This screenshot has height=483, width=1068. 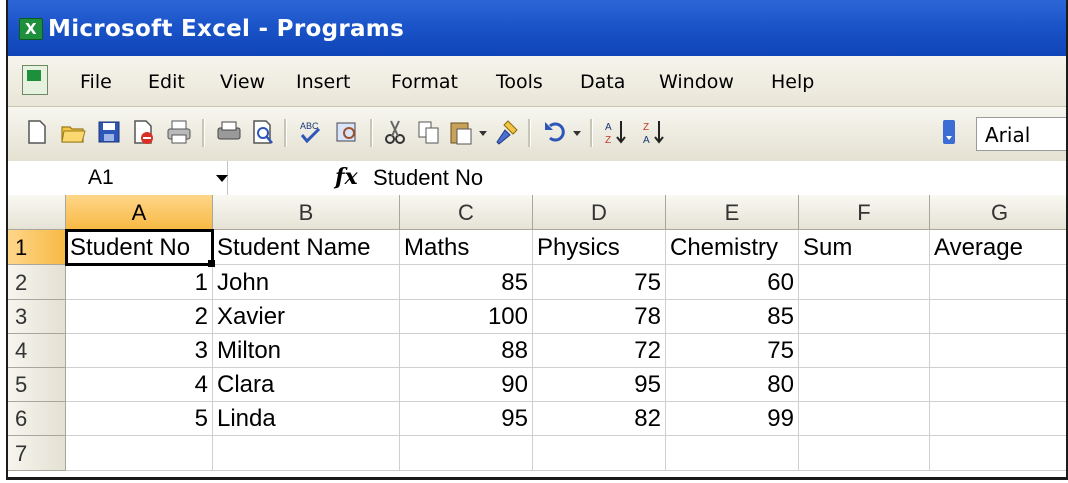 I want to click on row-header-3: 3, so click(x=37, y=317).